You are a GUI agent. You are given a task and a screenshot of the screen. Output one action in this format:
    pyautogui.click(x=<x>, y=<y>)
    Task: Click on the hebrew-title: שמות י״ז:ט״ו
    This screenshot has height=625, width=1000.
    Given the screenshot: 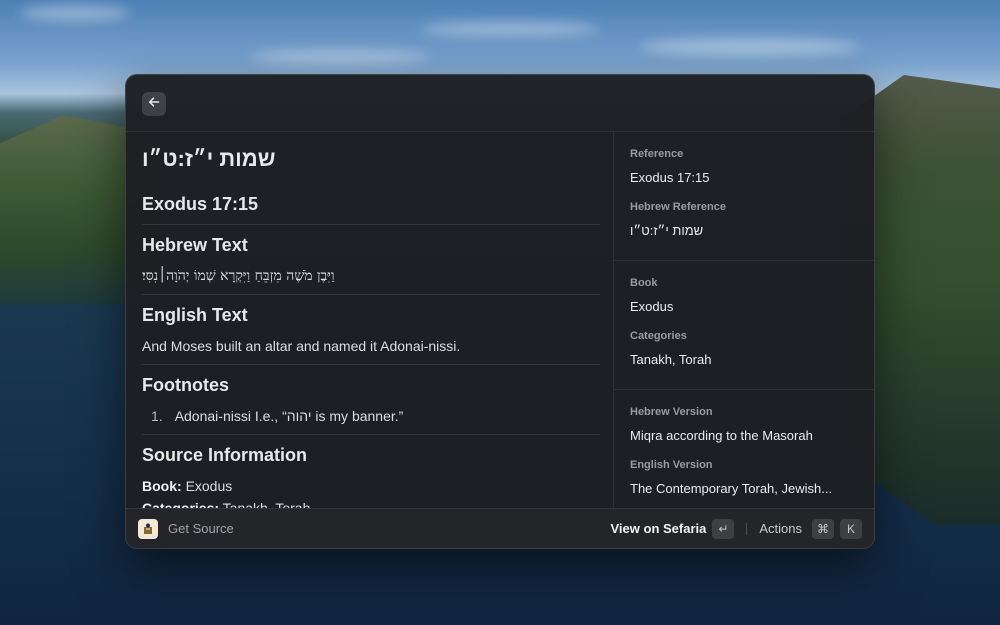 What is the action you would take?
    pyautogui.click(x=209, y=158)
    